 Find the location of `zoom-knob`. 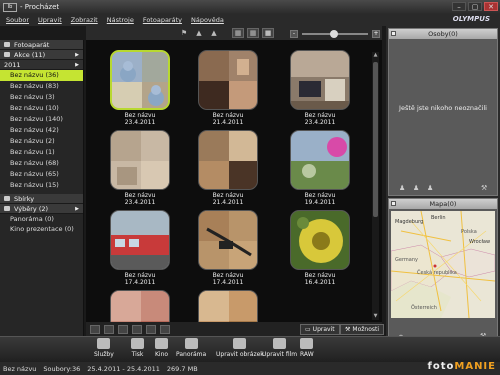

zoom-knob is located at coordinates (334, 34).